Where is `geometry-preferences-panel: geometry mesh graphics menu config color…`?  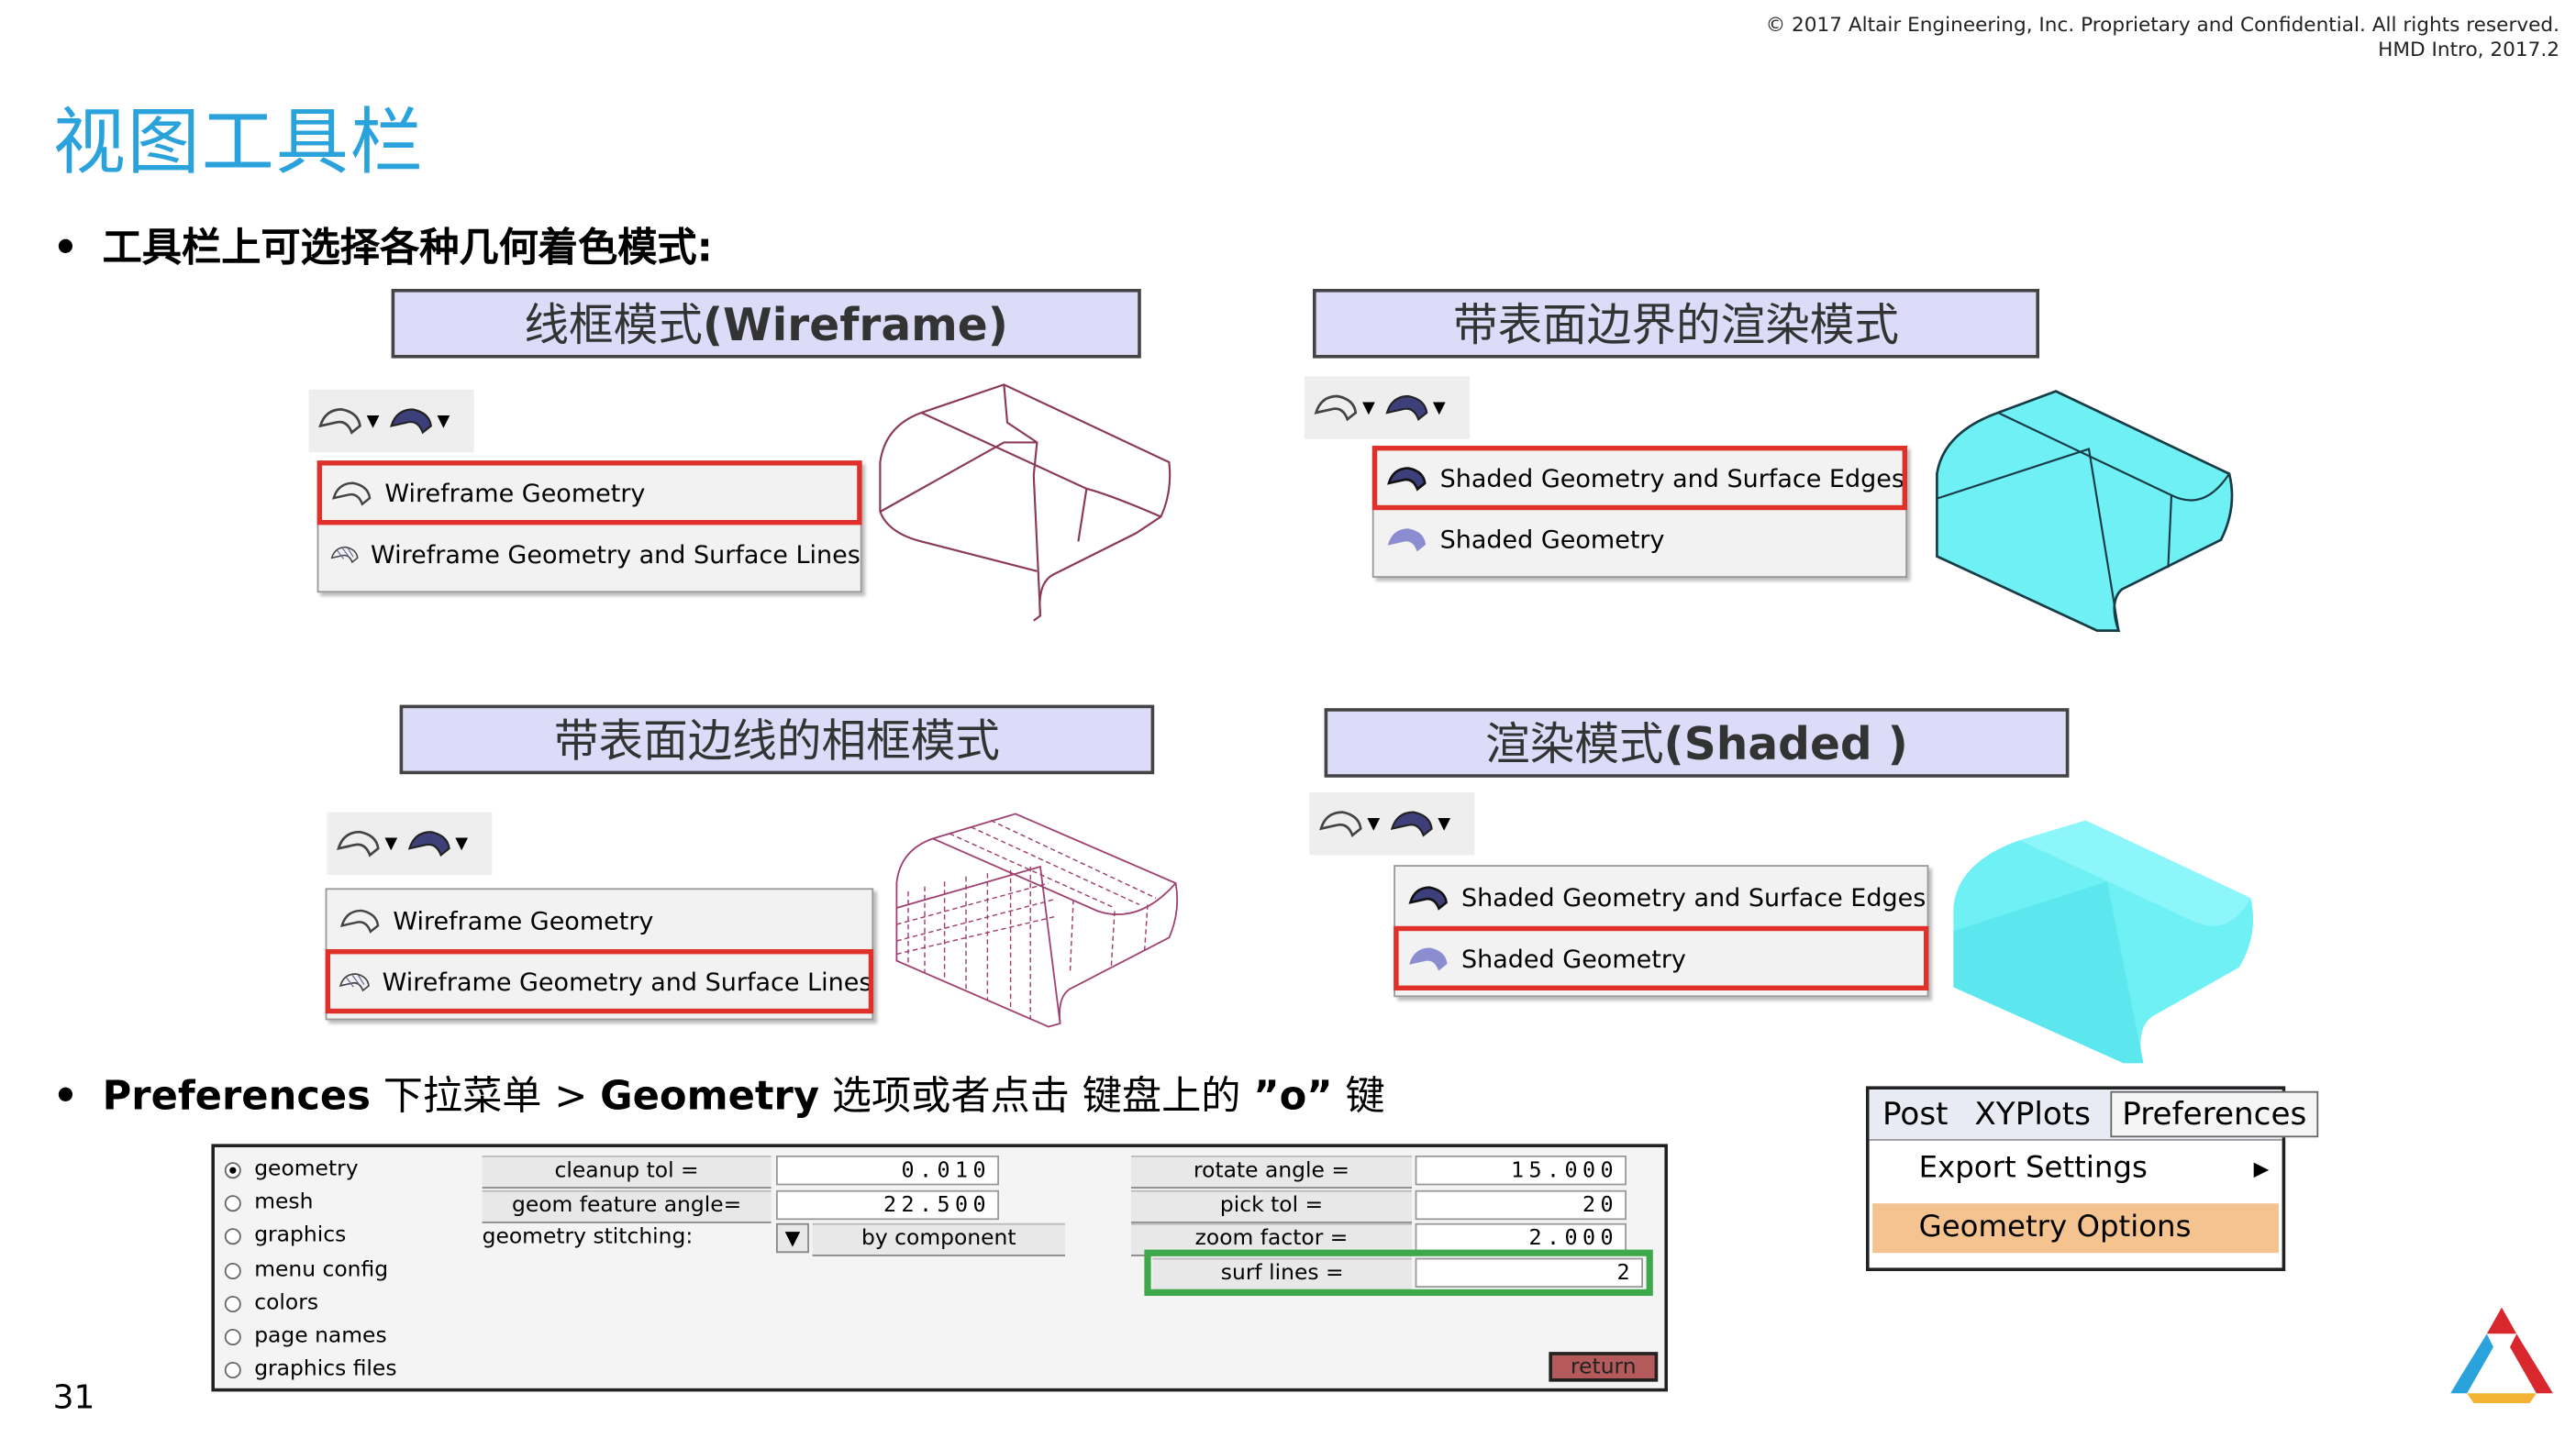
geometry-preferences-panel: geometry mesh graphics menu config color… is located at coordinates (939, 1268).